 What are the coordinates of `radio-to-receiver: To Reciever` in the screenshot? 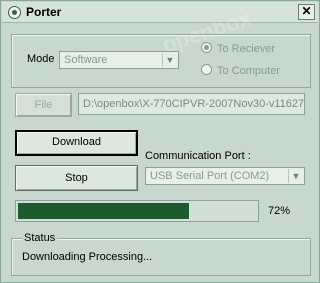 It's located at (238, 48).